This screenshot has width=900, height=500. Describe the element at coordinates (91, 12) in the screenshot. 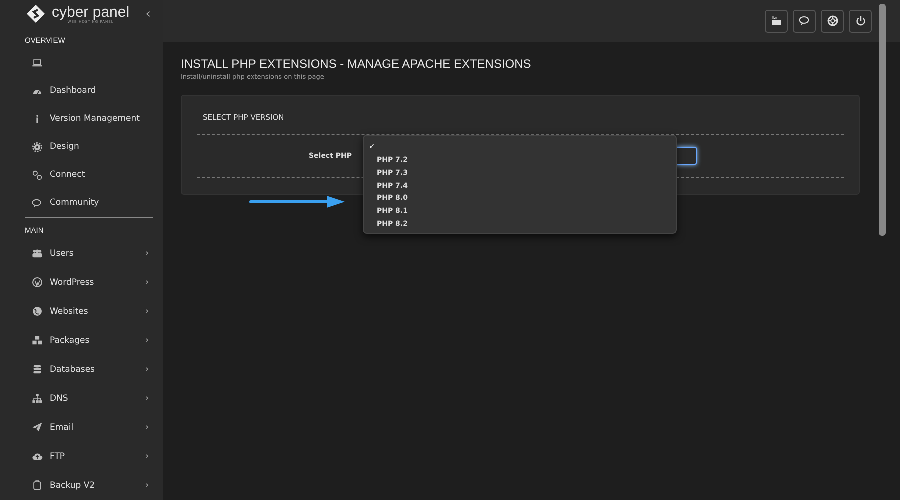

I see `brand-name: cyber panel` at that location.